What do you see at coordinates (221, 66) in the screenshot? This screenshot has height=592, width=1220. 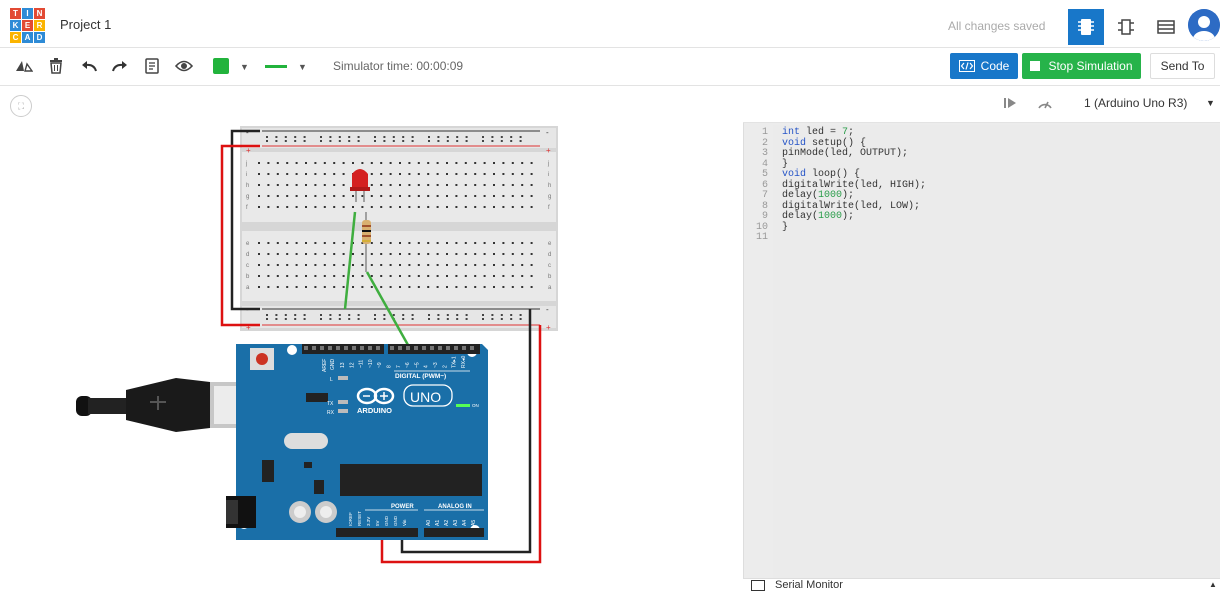 I see `color-swatch` at bounding box center [221, 66].